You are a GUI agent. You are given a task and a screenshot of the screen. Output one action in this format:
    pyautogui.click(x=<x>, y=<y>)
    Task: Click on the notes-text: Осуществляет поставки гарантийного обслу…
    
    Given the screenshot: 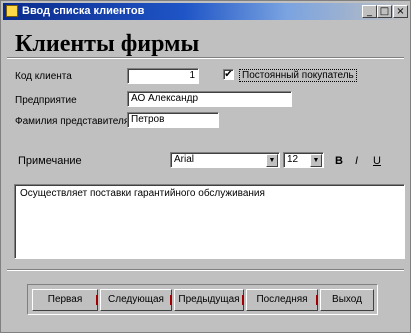 What is the action you would take?
    pyautogui.click(x=142, y=193)
    